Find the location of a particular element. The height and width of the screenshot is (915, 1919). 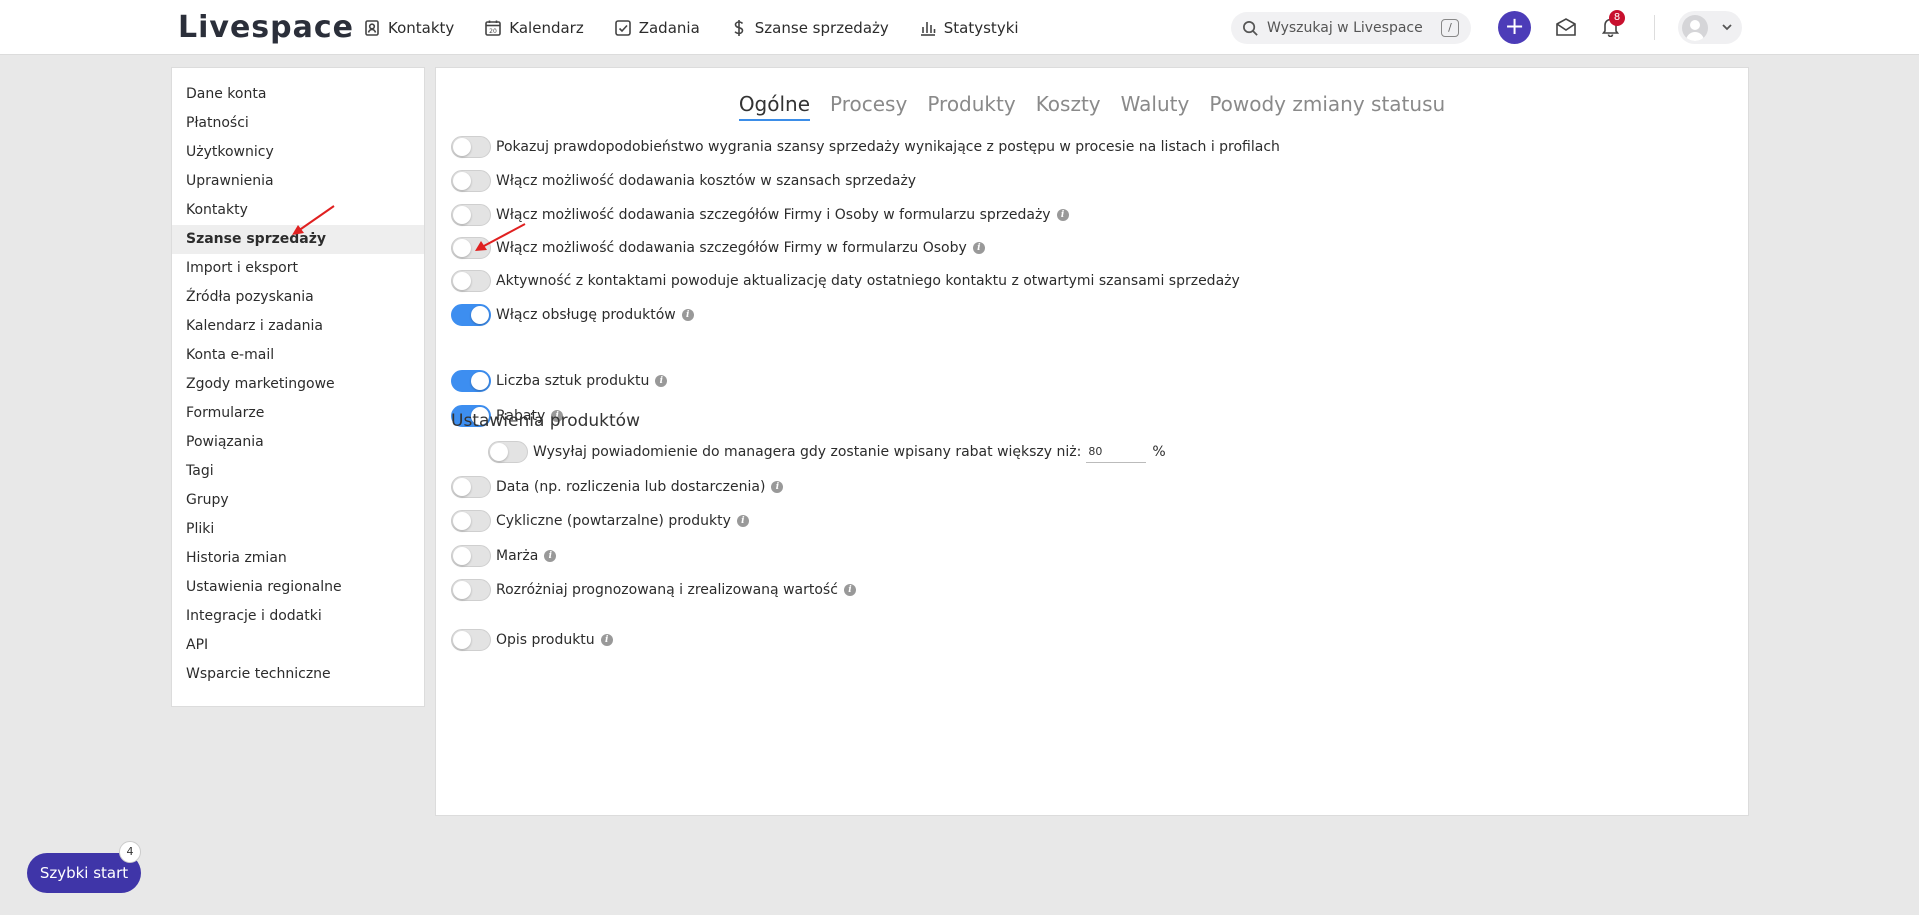

nav-zadania: Zadania is located at coordinates (657, 28).